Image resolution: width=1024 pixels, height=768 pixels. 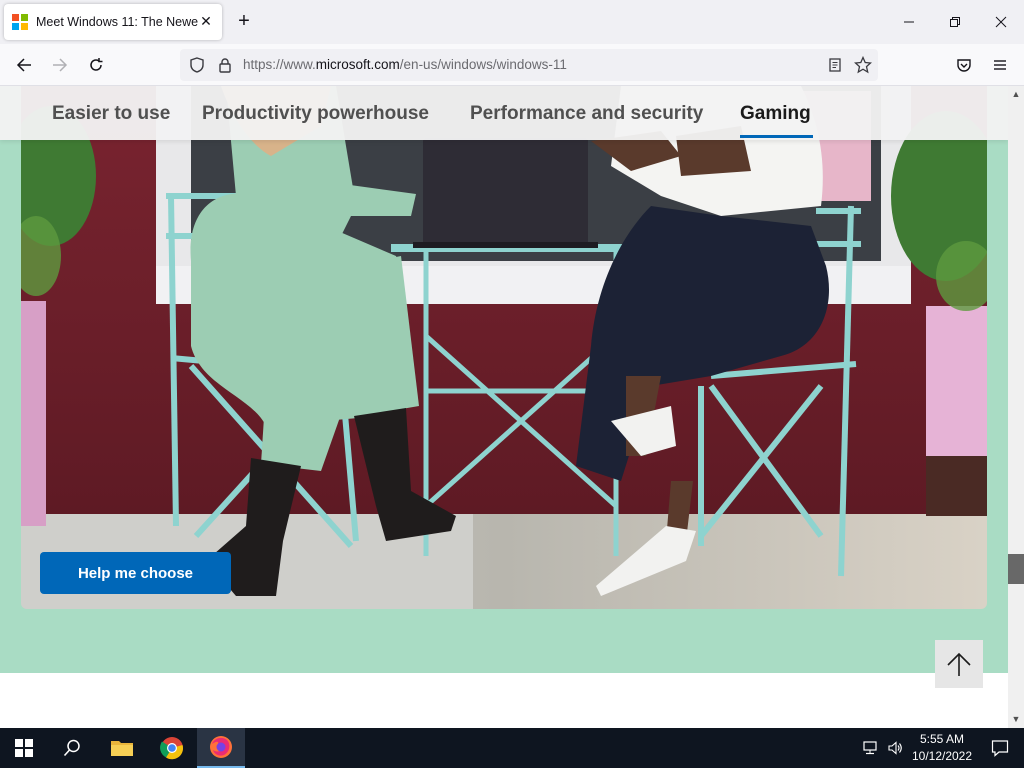 I want to click on forward-arrow-icon, so click(x=60, y=65).